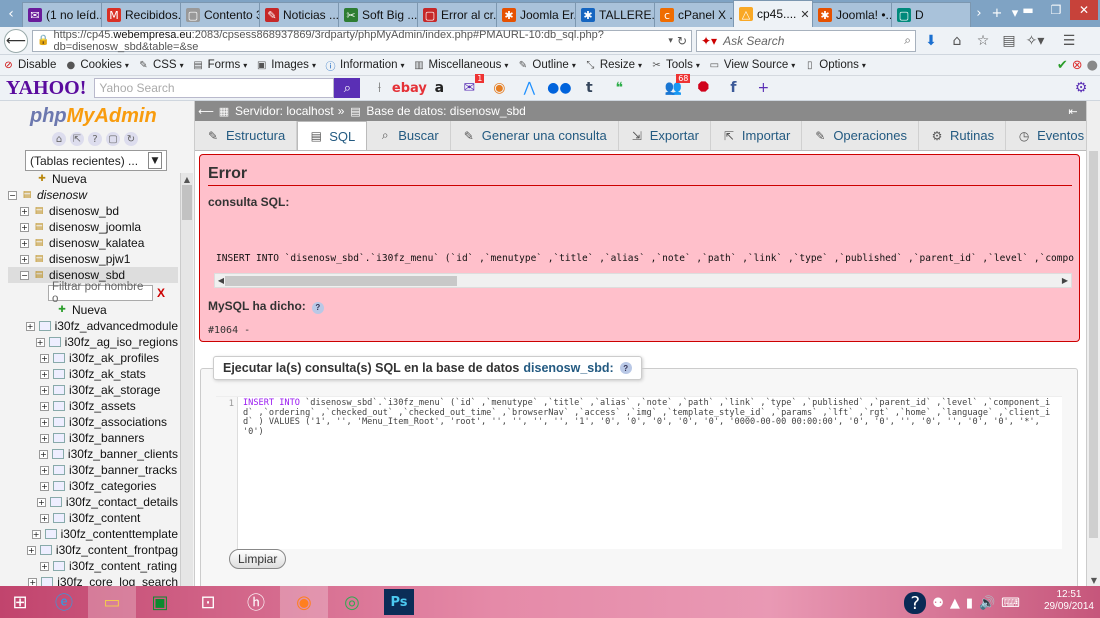  Describe the element at coordinates (987, 603) in the screenshot. I see `volume-icon: 🔊` at that location.